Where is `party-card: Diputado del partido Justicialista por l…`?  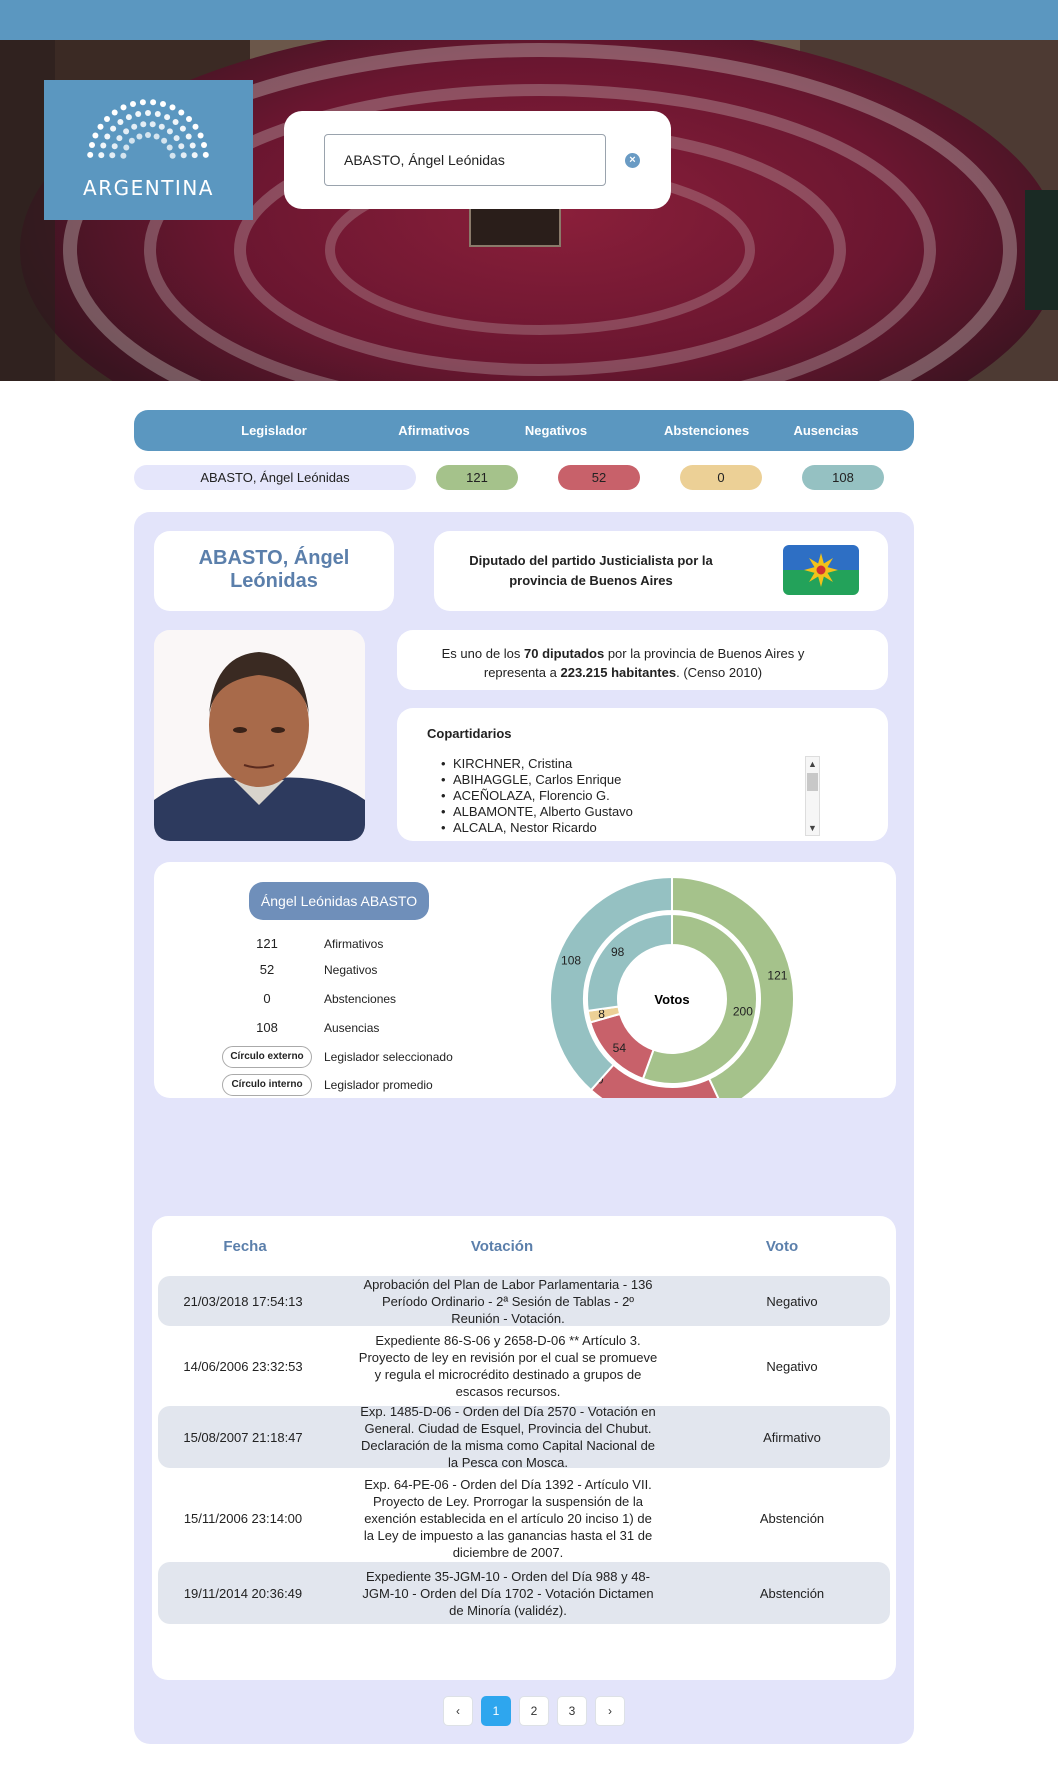
party-card: Diputado del partido Justicialista por l… is located at coordinates (661, 571).